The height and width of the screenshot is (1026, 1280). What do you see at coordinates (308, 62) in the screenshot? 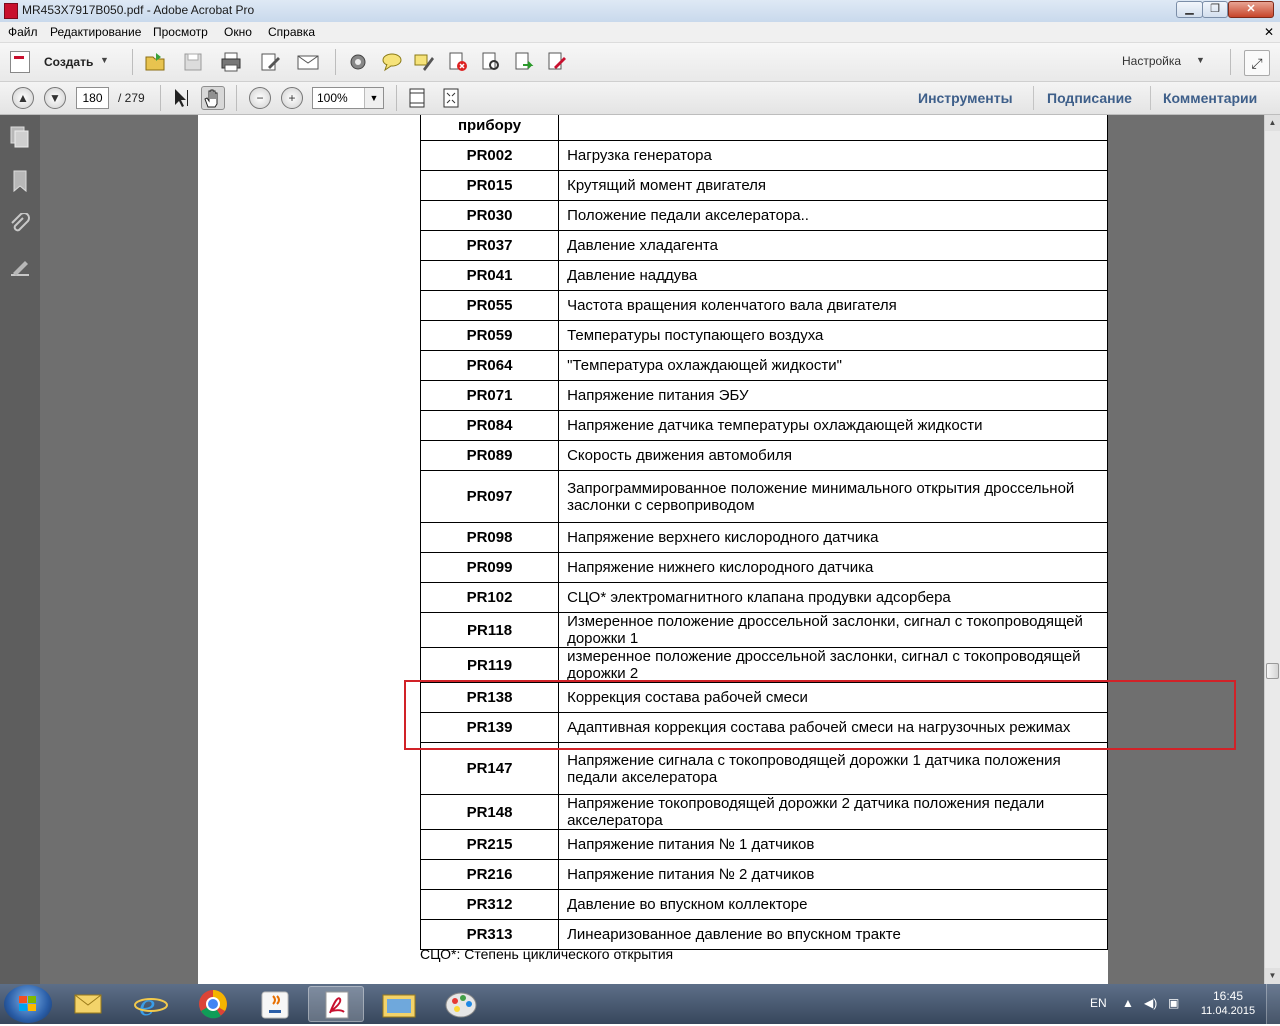
I see `email-icon` at bounding box center [308, 62].